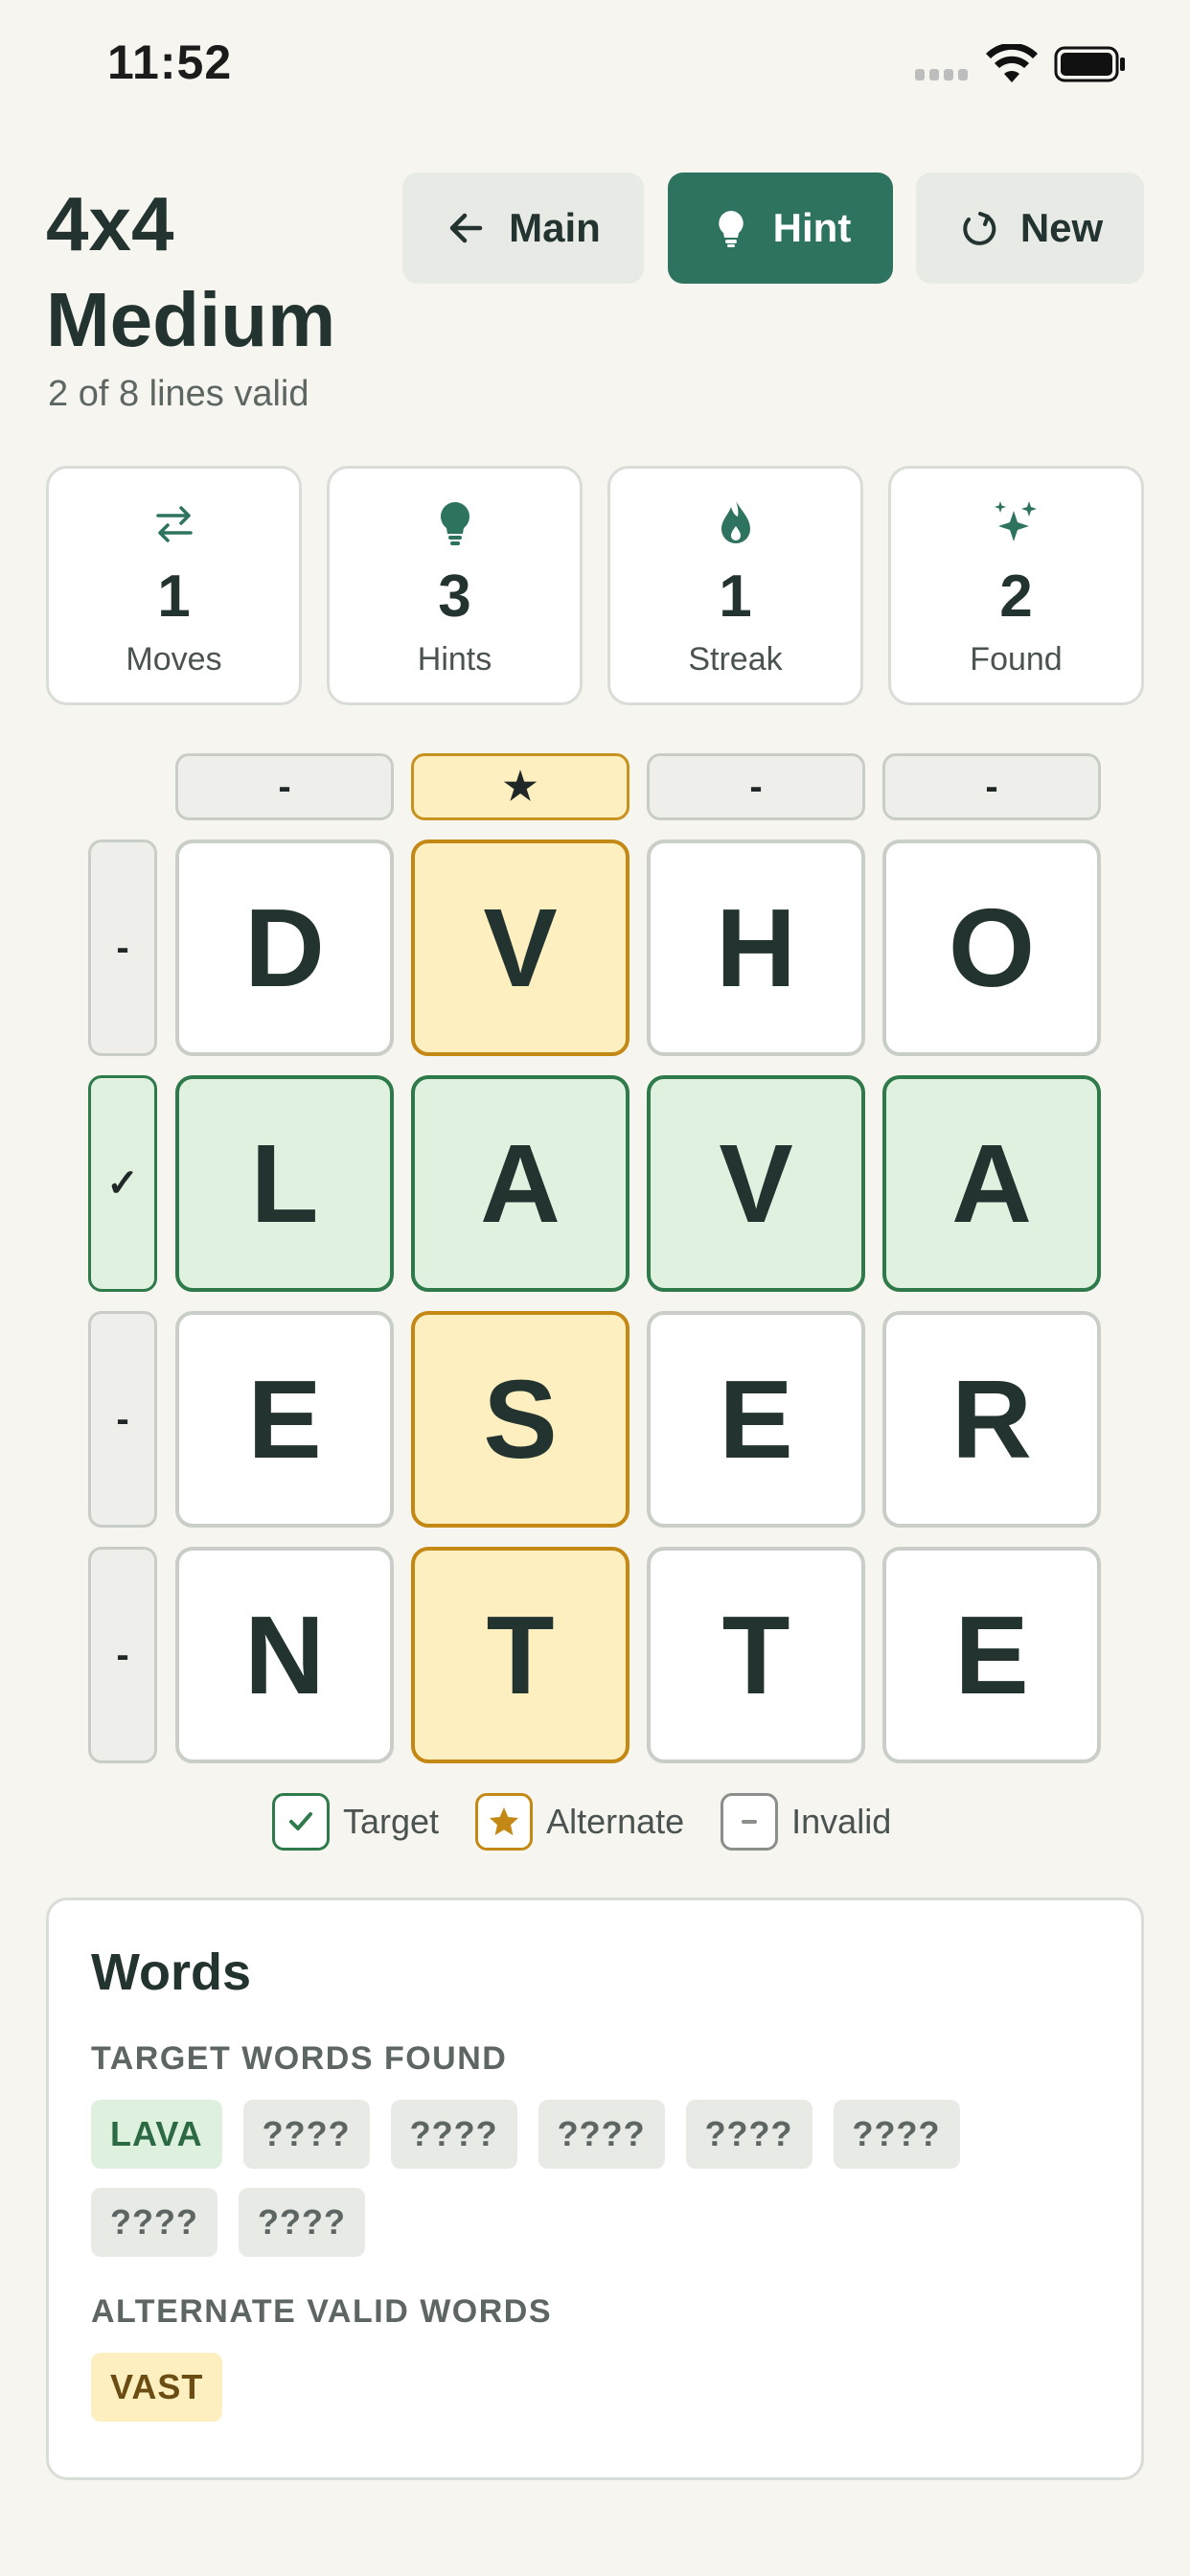 The width and height of the screenshot is (1190, 2576). What do you see at coordinates (191, 272) in the screenshot?
I see `page-title: 4x4 Medium` at bounding box center [191, 272].